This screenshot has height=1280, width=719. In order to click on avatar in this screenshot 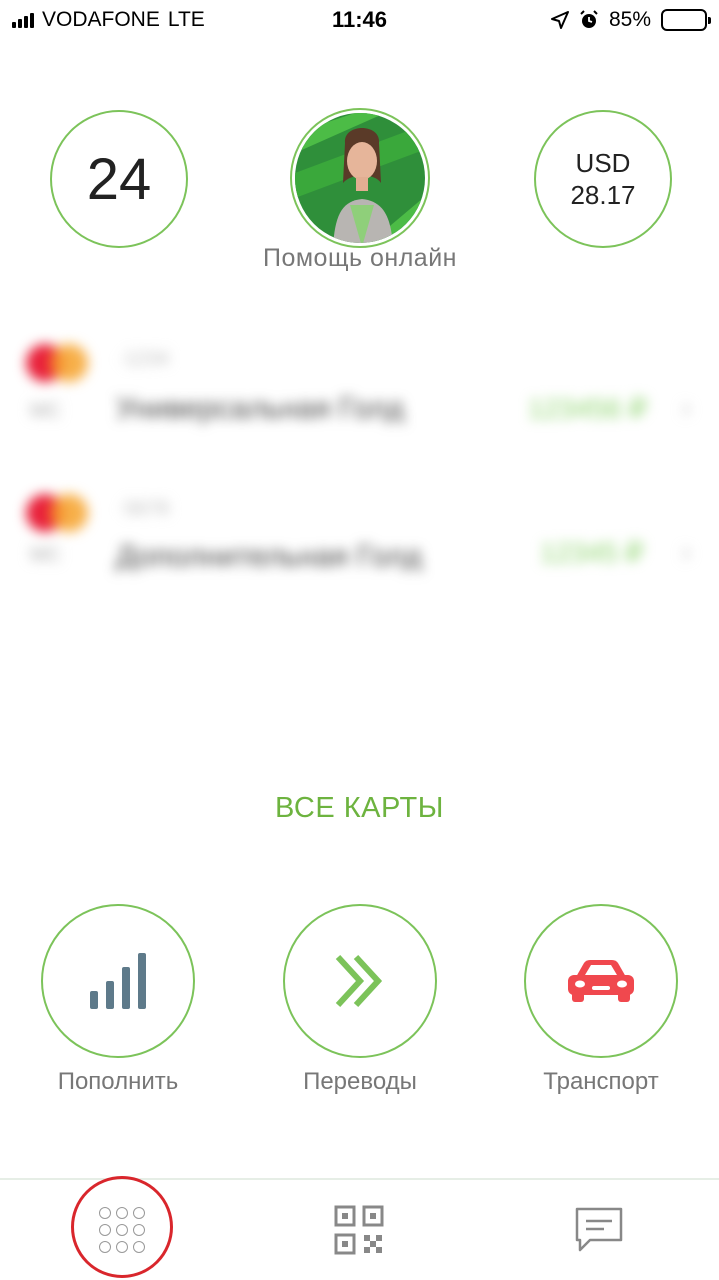, I will do `click(360, 178)`.